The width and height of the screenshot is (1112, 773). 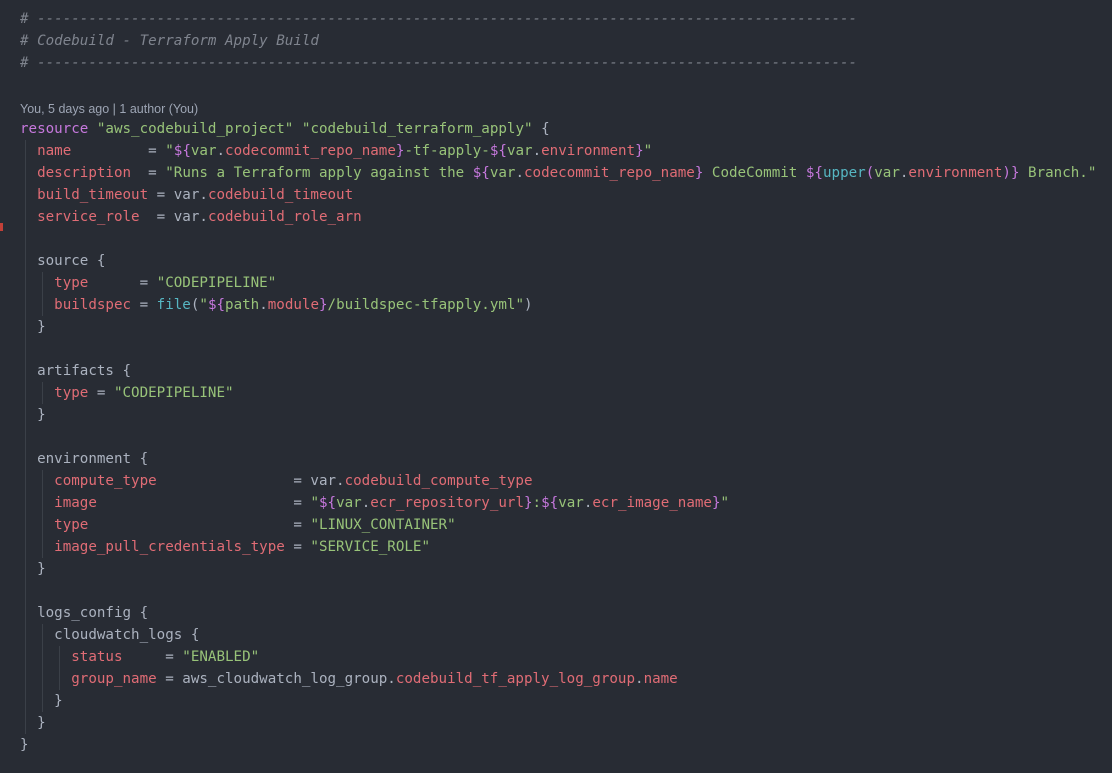 I want to click on resource-type: "aws_codebuild_project", so click(x=195, y=129).